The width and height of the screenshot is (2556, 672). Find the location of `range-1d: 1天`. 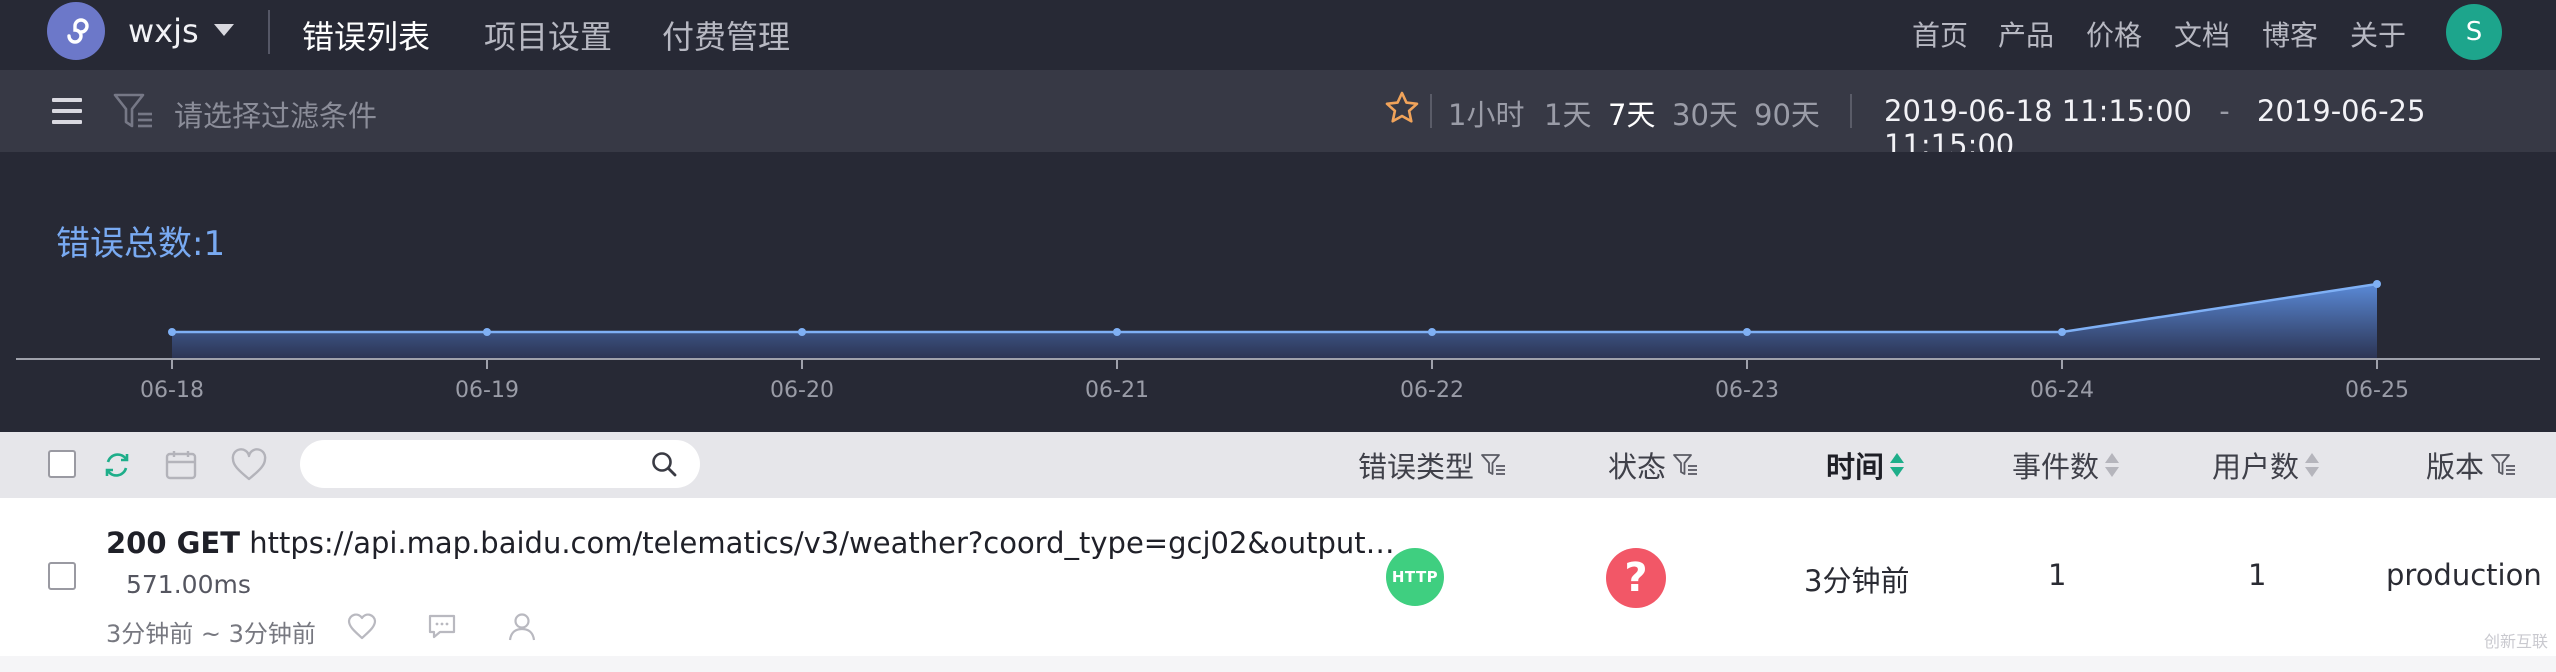

range-1d: 1天 is located at coordinates (1567, 113).